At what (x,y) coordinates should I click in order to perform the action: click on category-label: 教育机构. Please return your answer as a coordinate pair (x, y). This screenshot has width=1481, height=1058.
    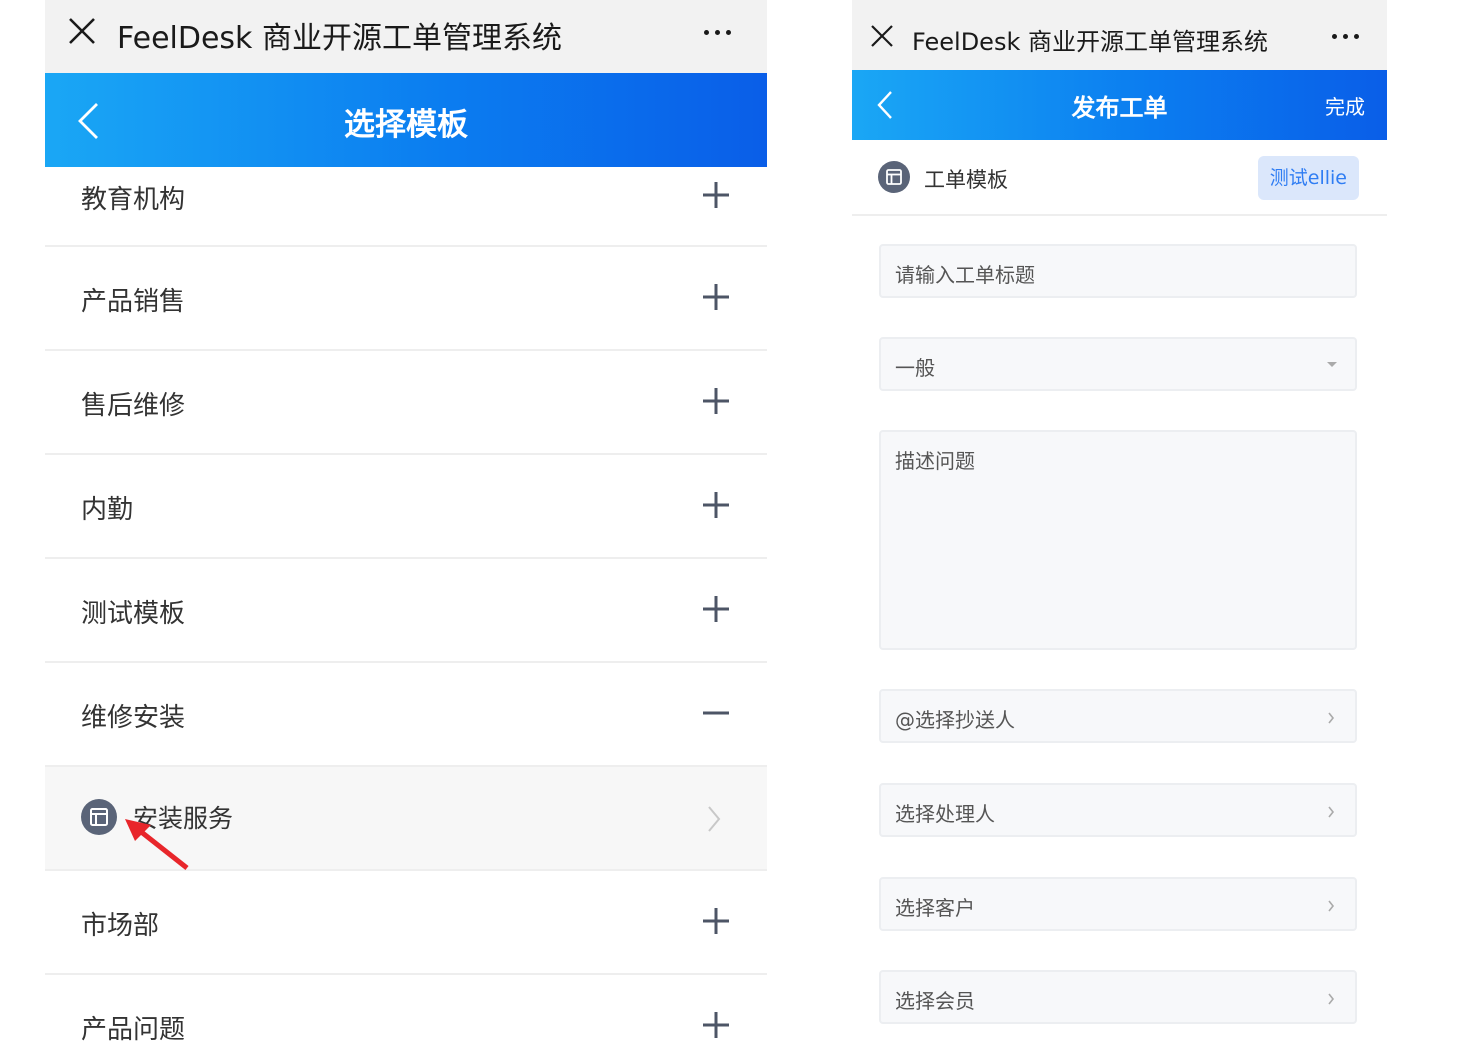
    Looking at the image, I should click on (133, 200).